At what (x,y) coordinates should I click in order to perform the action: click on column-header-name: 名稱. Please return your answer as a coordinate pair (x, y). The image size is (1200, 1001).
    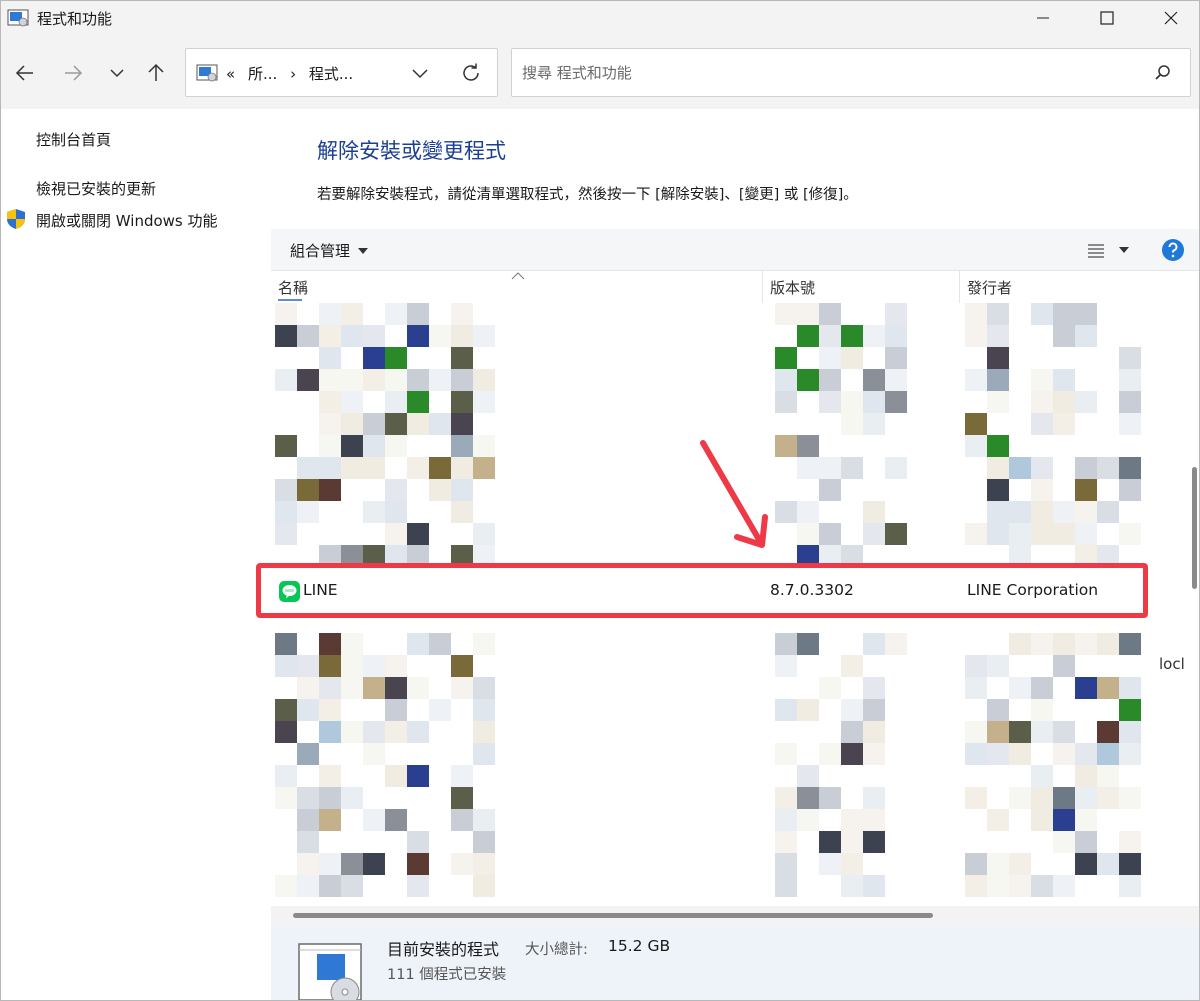
    Looking at the image, I should click on (293, 287).